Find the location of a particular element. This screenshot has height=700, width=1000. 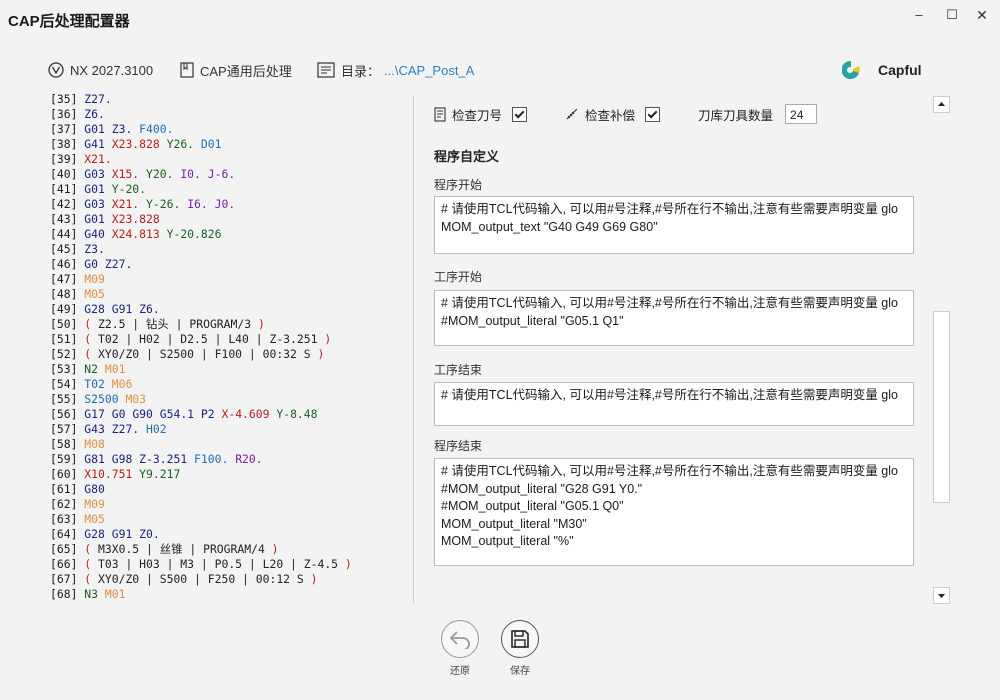

op-start-label: 工序开始 is located at coordinates (458, 277).